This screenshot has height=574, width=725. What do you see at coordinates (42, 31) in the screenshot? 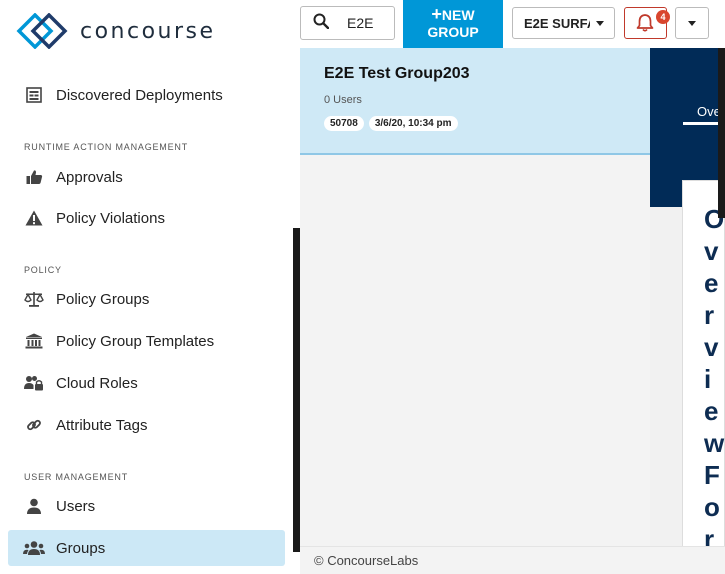
I see `concourse-logo-icon` at bounding box center [42, 31].